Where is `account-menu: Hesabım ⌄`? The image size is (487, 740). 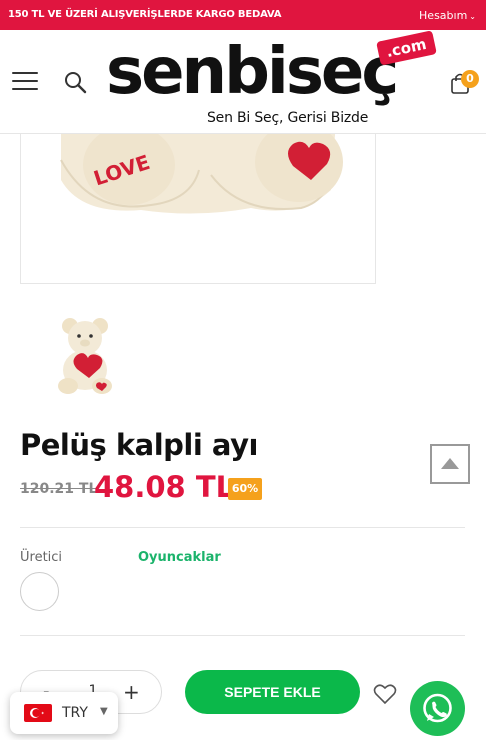
account-menu: Hesabım ⌄ is located at coordinates (447, 15).